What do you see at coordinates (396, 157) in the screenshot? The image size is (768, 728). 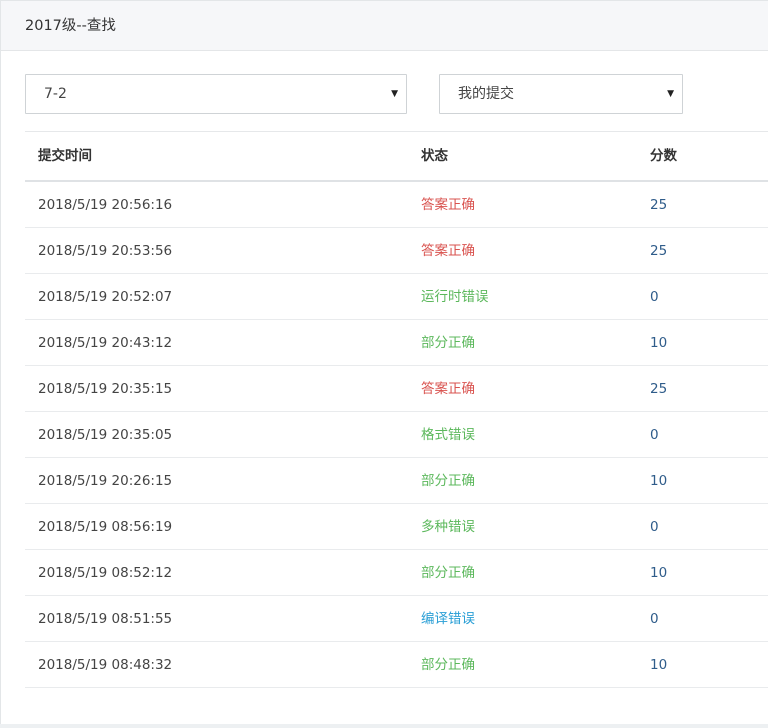 I see `table-header-row: 提交时间 状态 分数` at bounding box center [396, 157].